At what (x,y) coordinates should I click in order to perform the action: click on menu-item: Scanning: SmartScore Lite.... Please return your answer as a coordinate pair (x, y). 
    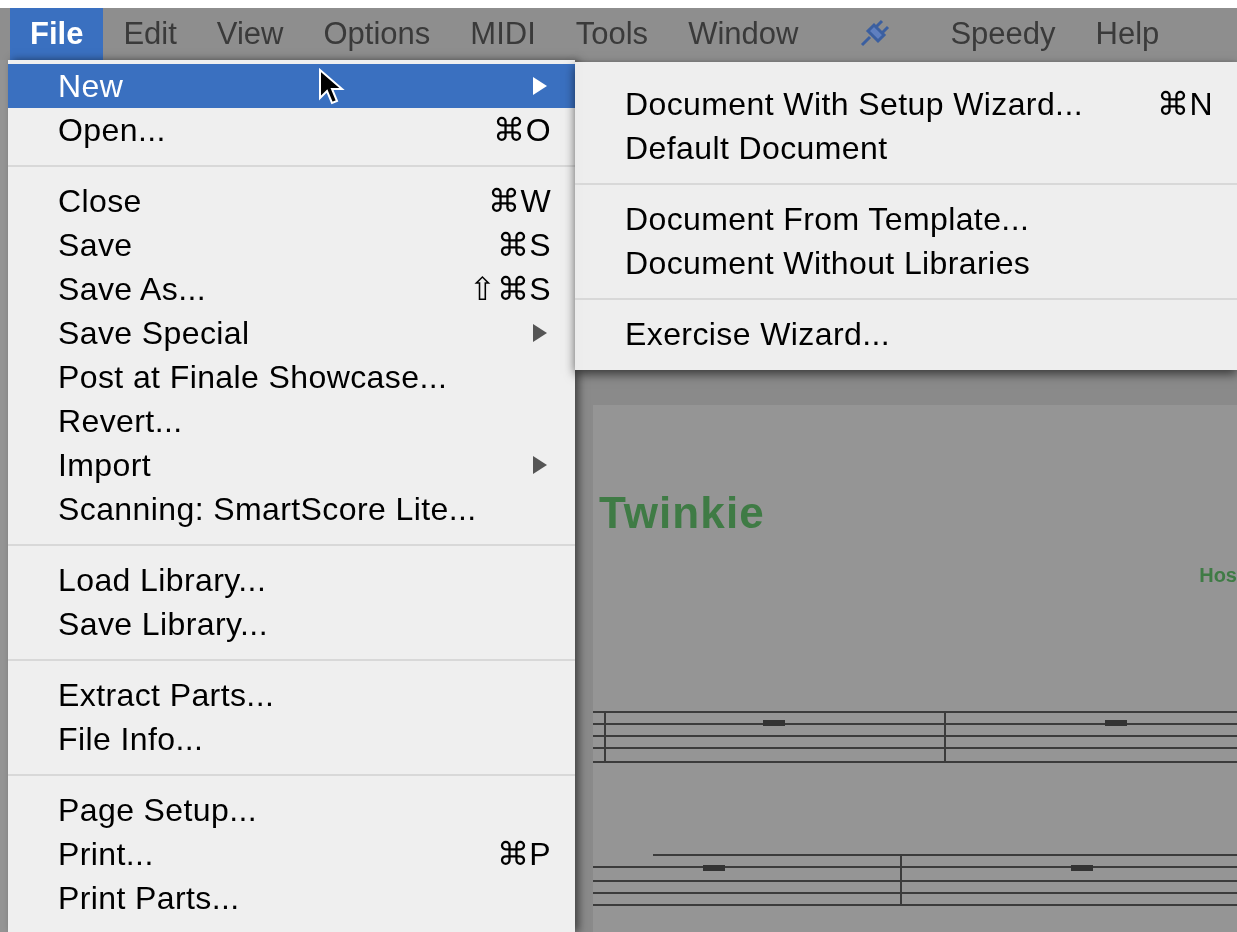
    Looking at the image, I should click on (291, 509).